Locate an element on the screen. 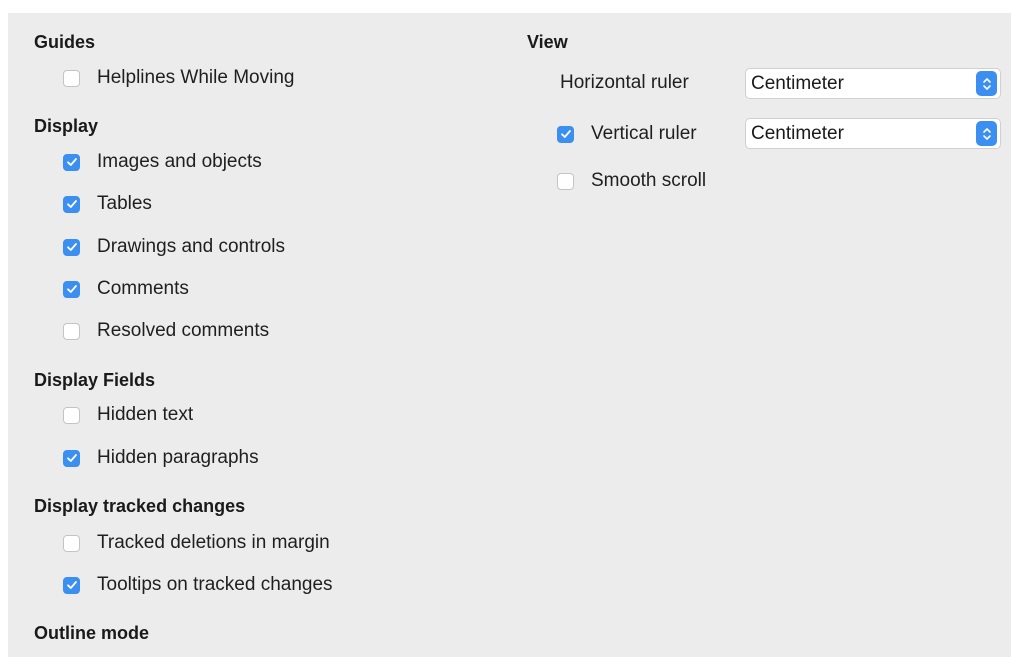 The height and width of the screenshot is (657, 1011). images-objects-checkbox is located at coordinates (71, 162).